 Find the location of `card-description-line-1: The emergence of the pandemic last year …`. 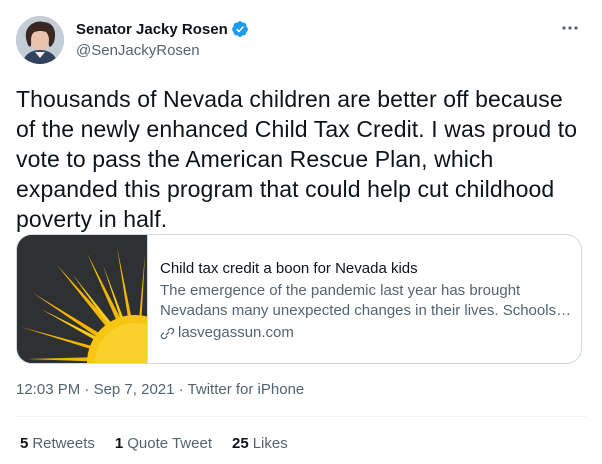

card-description-line-1: The emergence of the pandemic last year … is located at coordinates (340, 290).